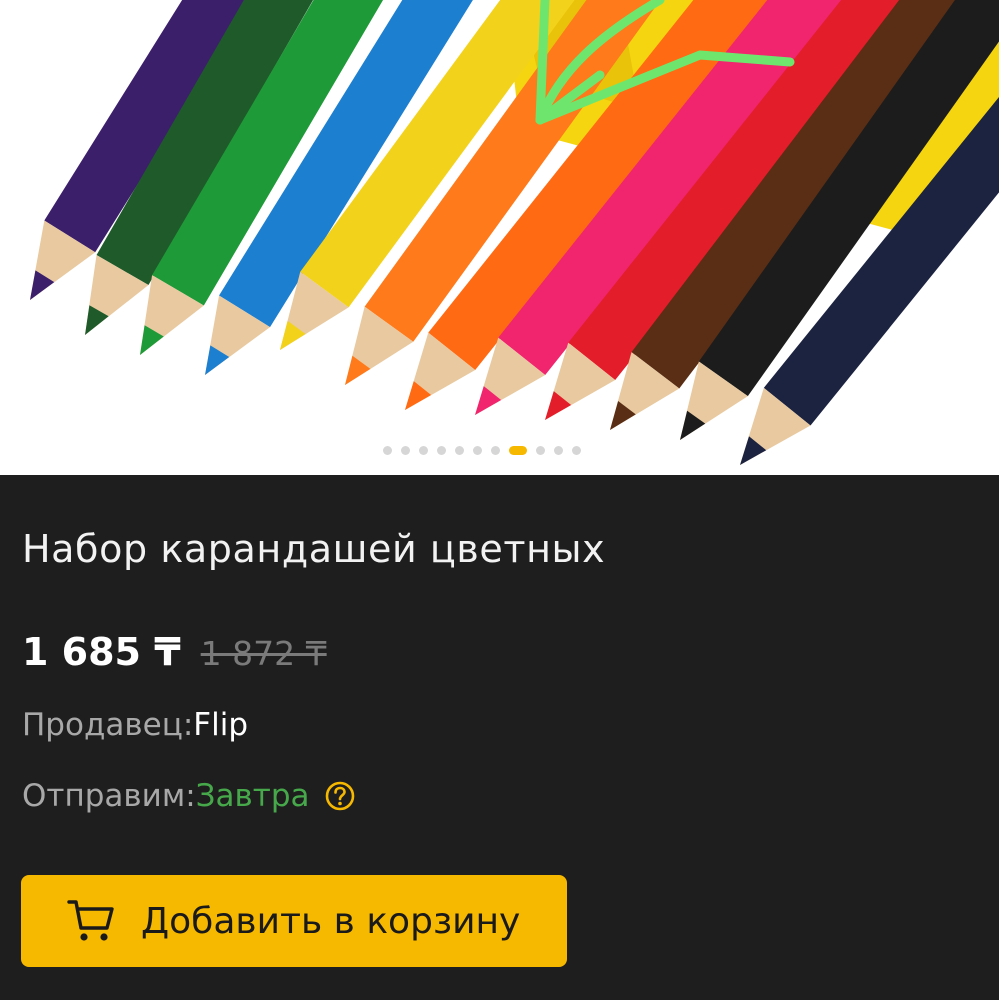  I want to click on product-title: Набор карандашей цветных, so click(314, 549).